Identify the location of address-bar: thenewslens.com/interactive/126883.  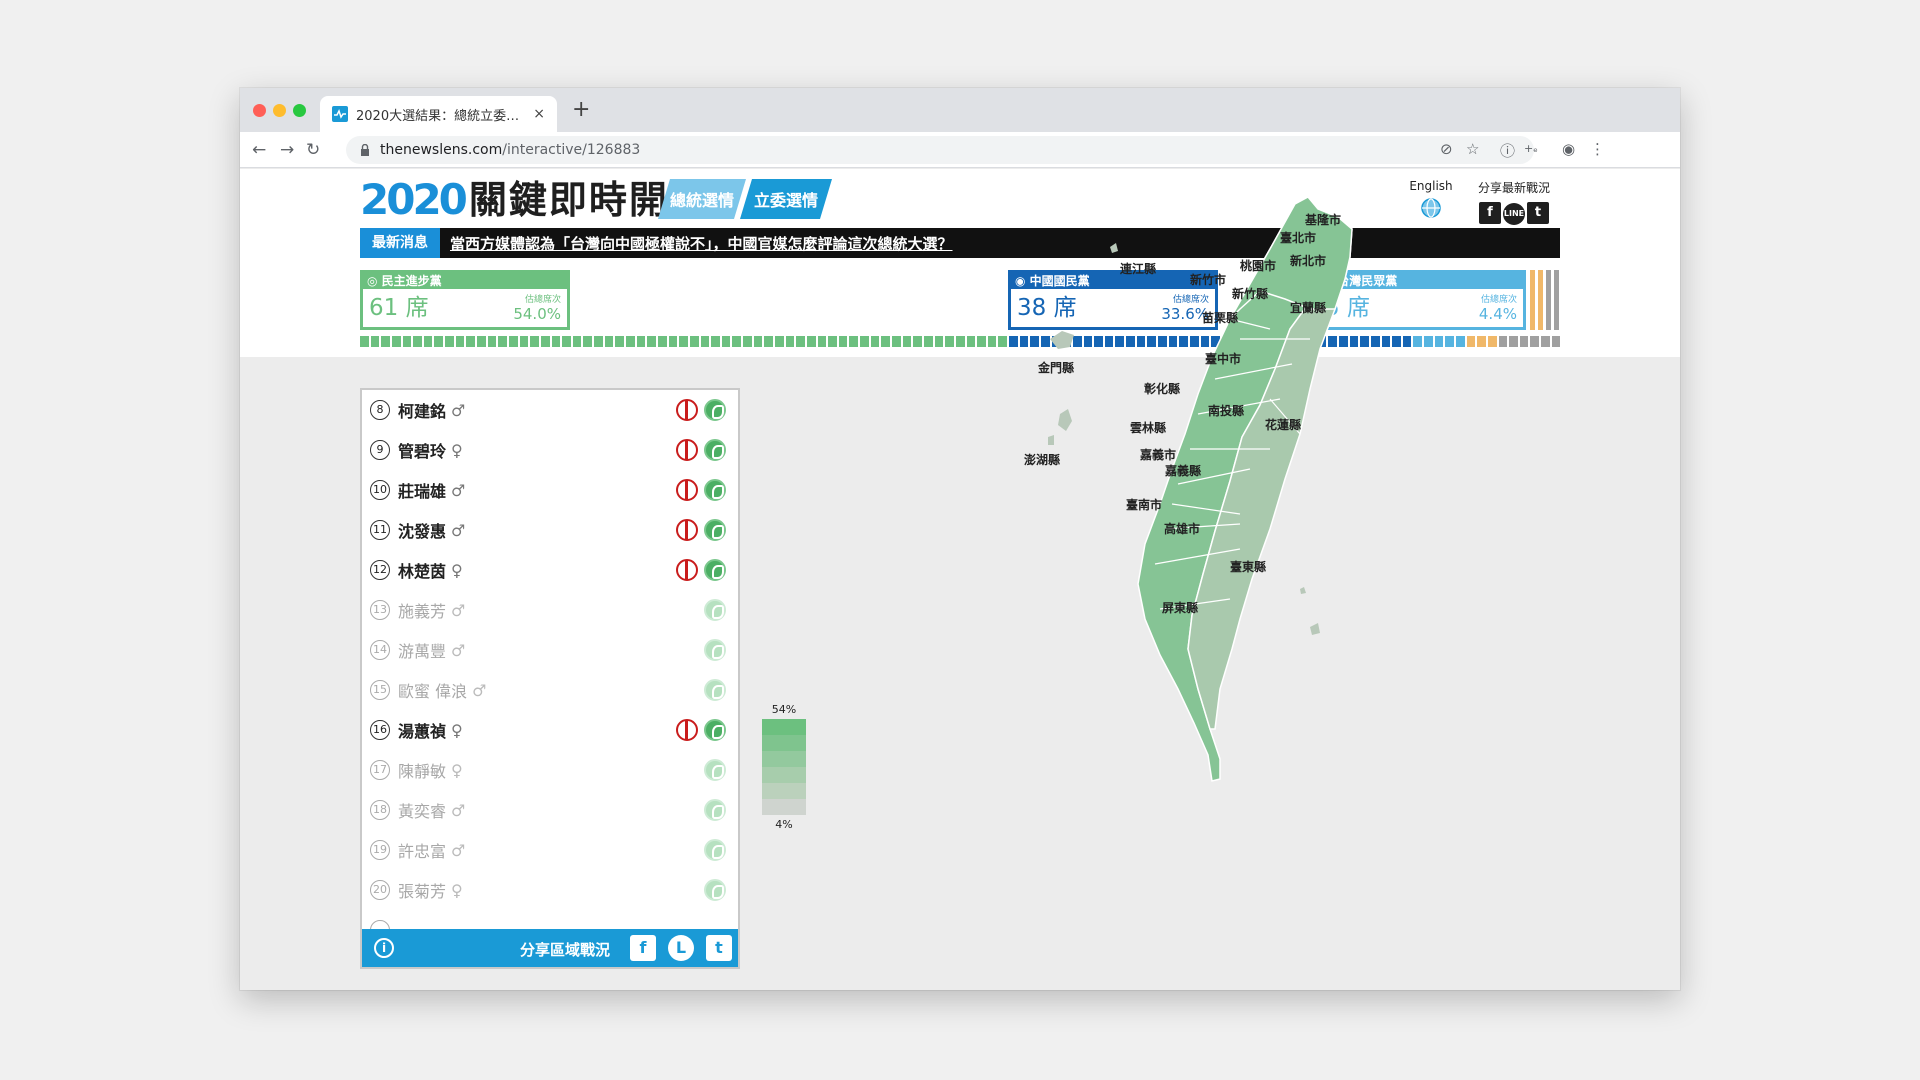
(940, 150).